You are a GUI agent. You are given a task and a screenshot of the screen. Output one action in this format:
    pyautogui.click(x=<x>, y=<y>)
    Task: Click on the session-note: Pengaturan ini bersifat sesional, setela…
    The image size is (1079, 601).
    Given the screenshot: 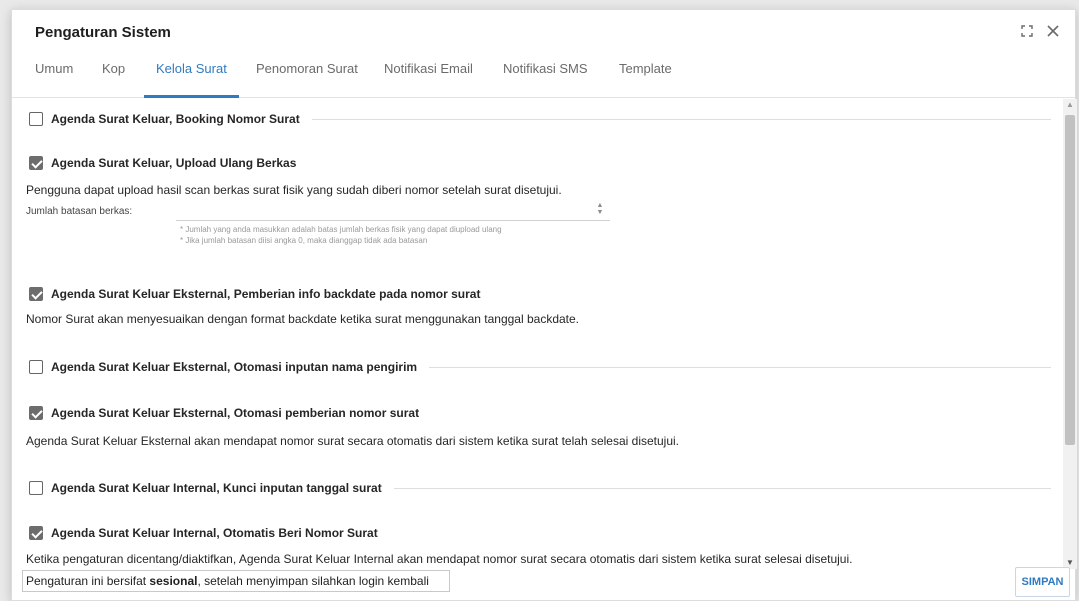 What is the action you would take?
    pyautogui.click(x=236, y=581)
    